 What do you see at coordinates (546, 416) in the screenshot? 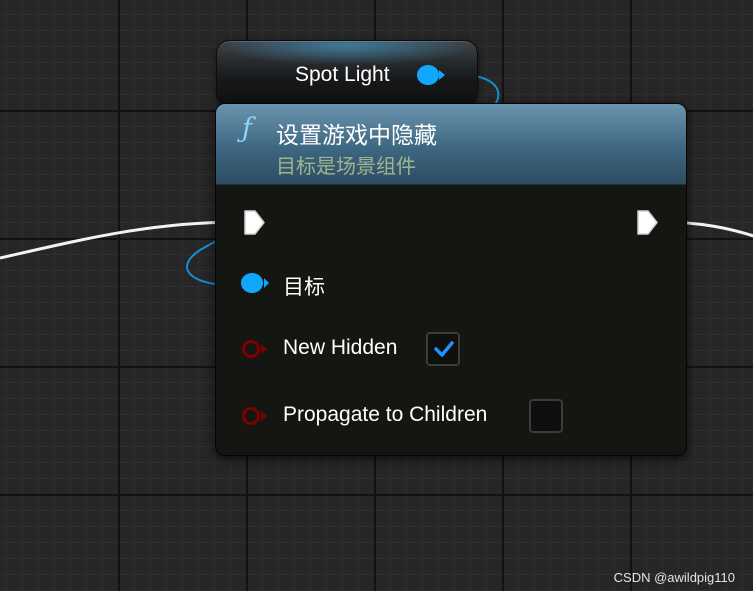
I see `propagate-to-children-checkbox` at bounding box center [546, 416].